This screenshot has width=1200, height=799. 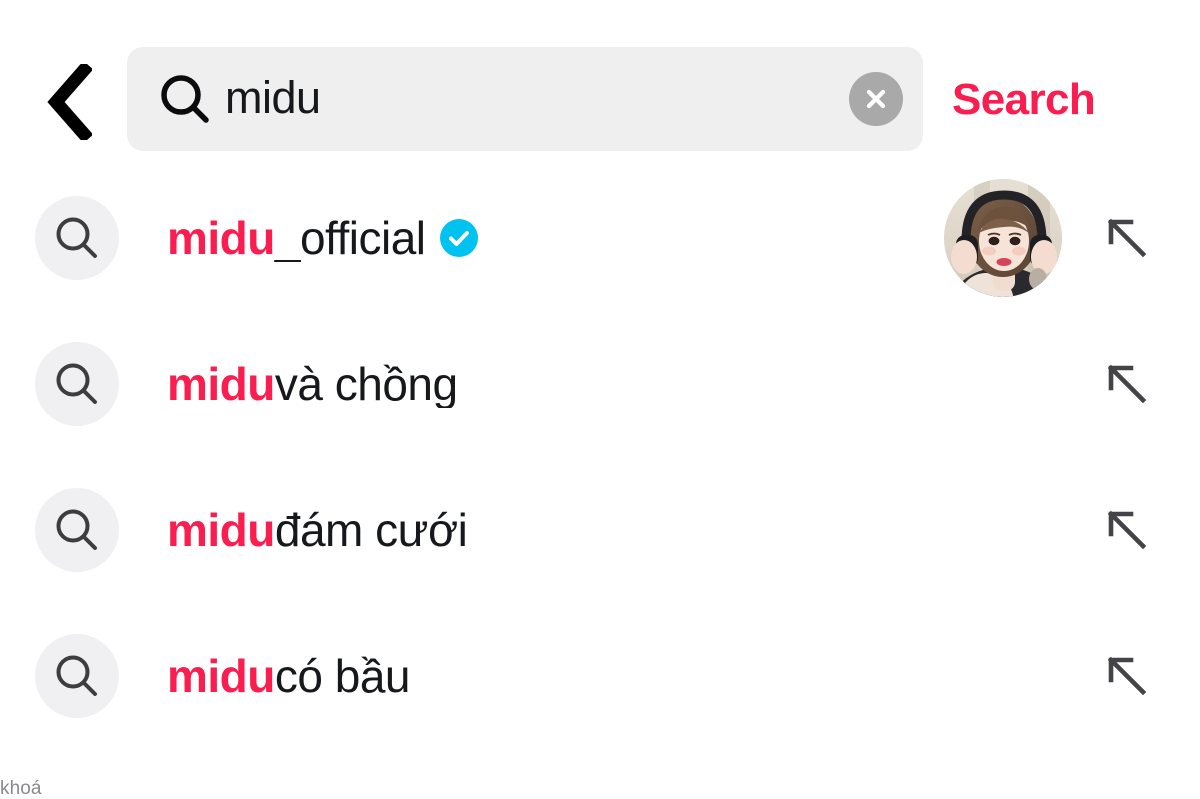 I want to click on suggestion-label: midu có bầu, so click(x=555, y=676).